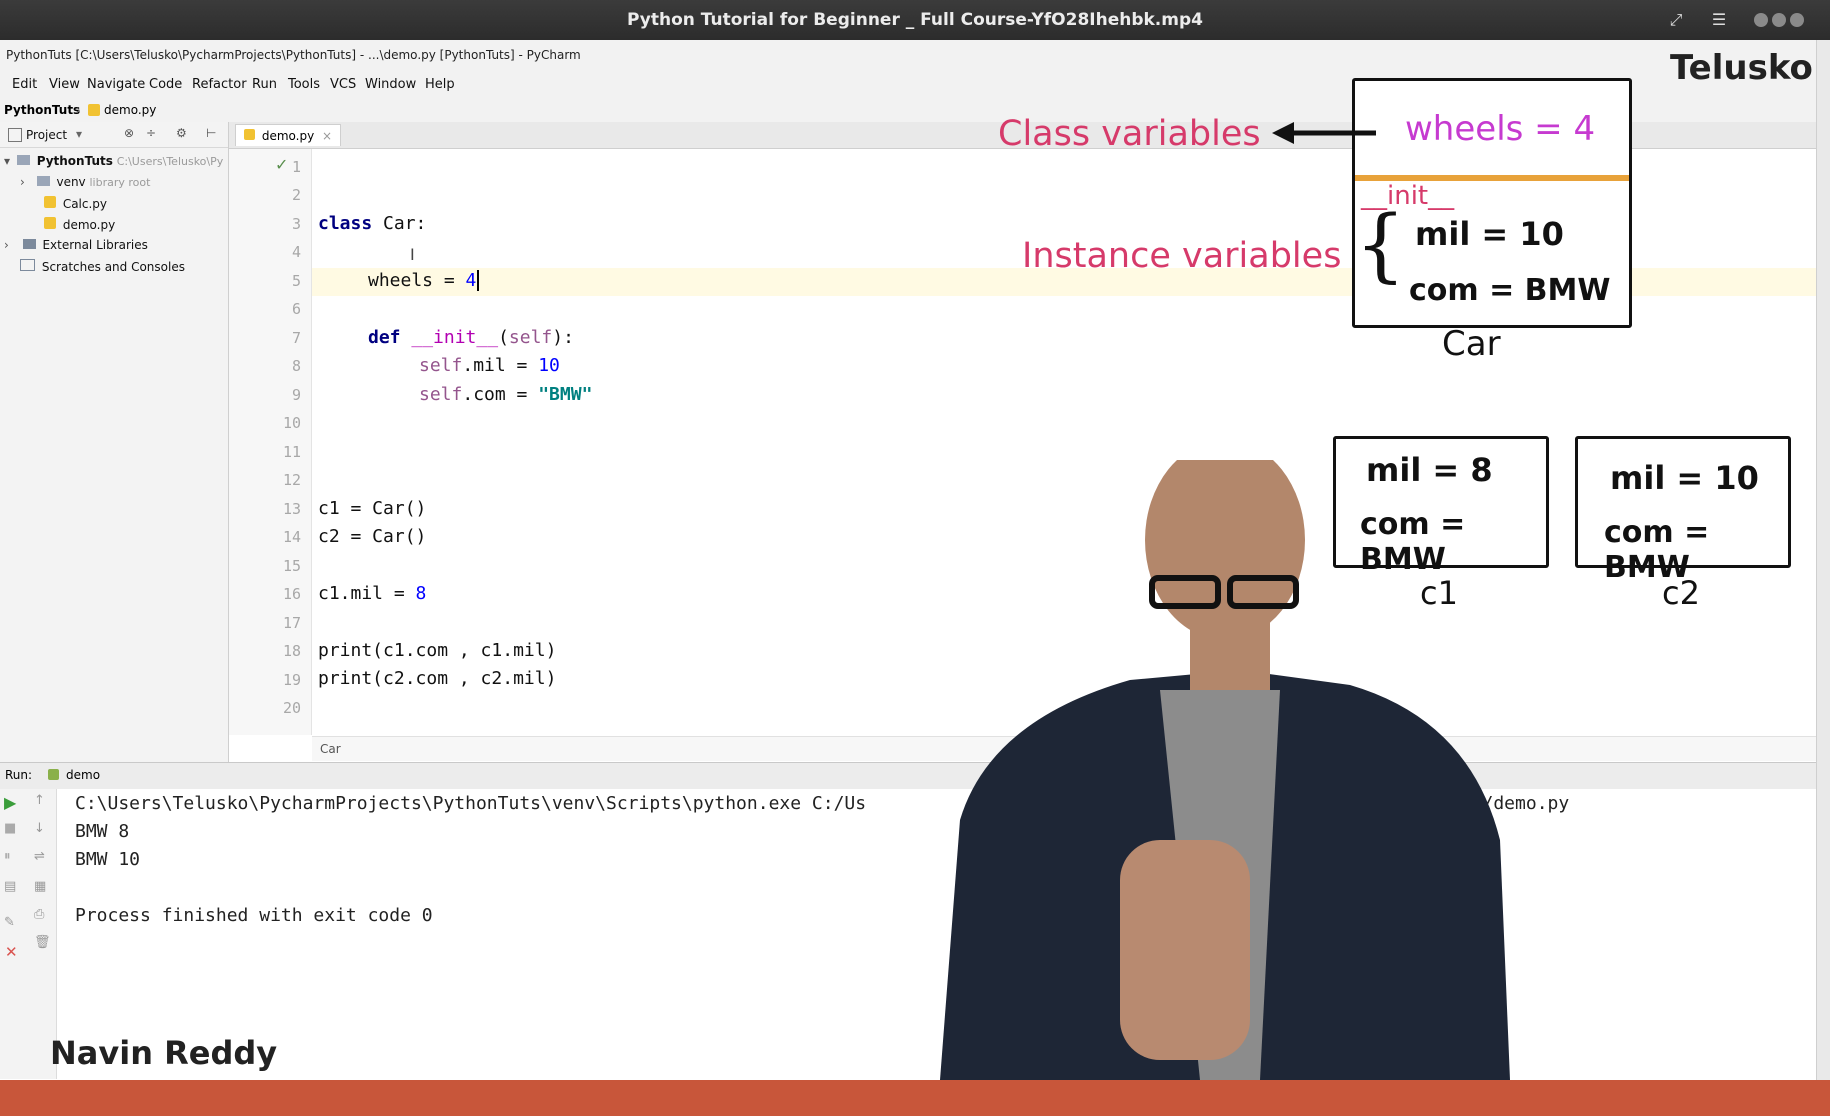  Describe the element at coordinates (85, 204) in the screenshot. I see `tree-file-label: Calc.py` at that location.